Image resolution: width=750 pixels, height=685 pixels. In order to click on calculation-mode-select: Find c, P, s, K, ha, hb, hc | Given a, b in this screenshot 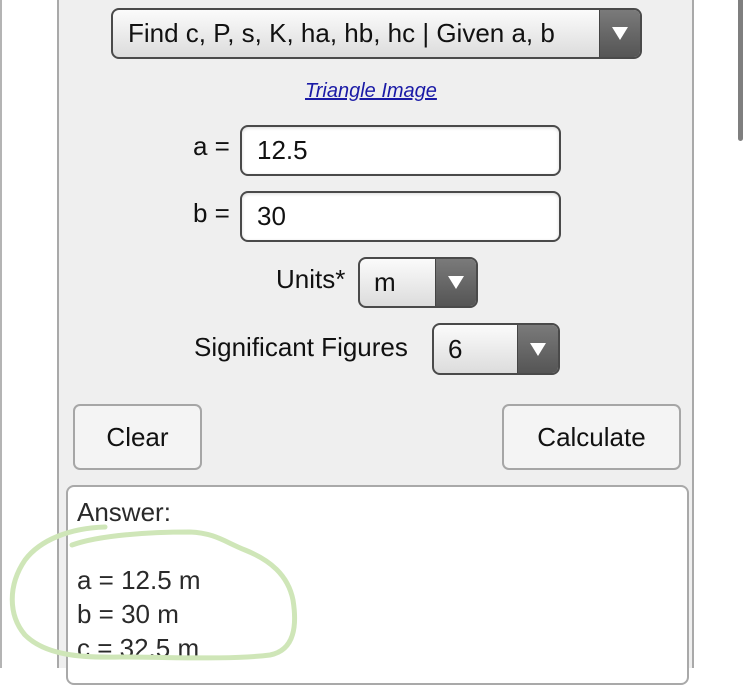, I will do `click(376, 33)`.